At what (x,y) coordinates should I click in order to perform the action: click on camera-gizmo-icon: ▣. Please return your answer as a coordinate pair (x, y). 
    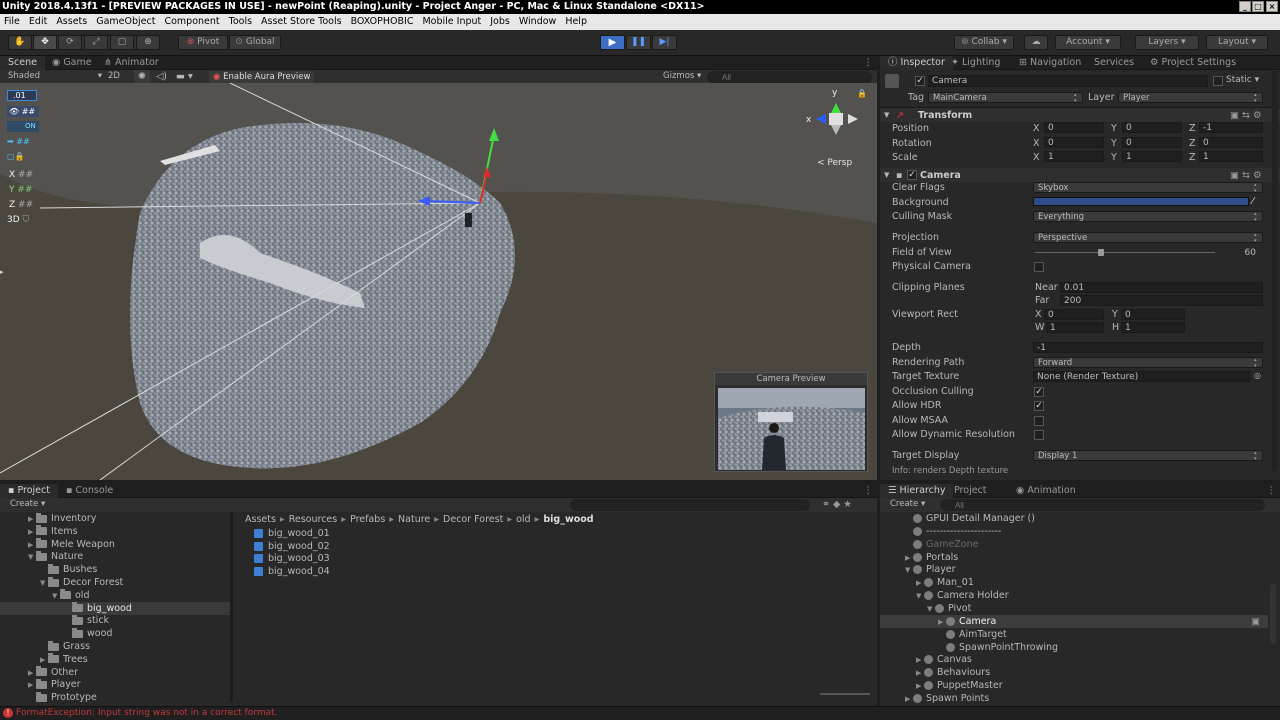
    Looking at the image, I should click on (1255, 621).